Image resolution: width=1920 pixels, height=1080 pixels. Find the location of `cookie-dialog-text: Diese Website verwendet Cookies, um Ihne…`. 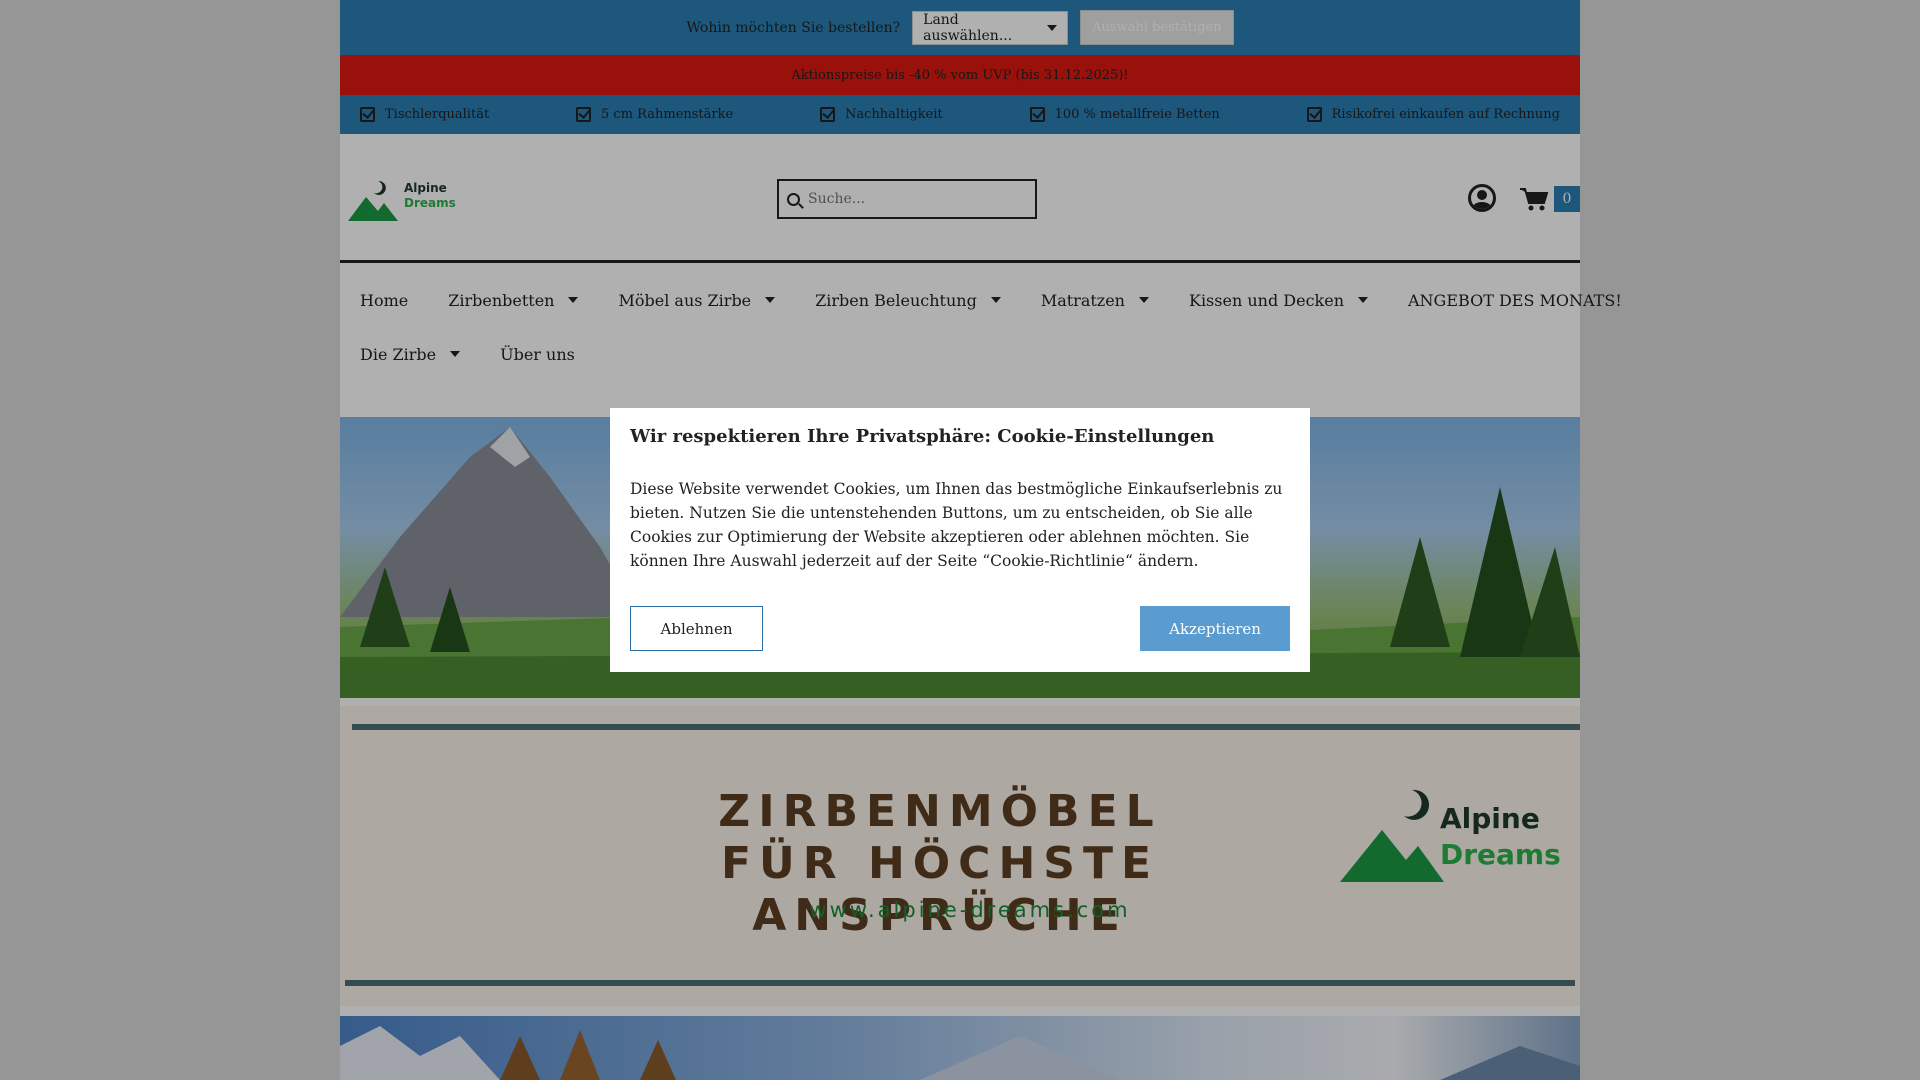

cookie-dialog-text: Diese Website verwendet Cookies, um Ihne… is located at coordinates (956, 525).